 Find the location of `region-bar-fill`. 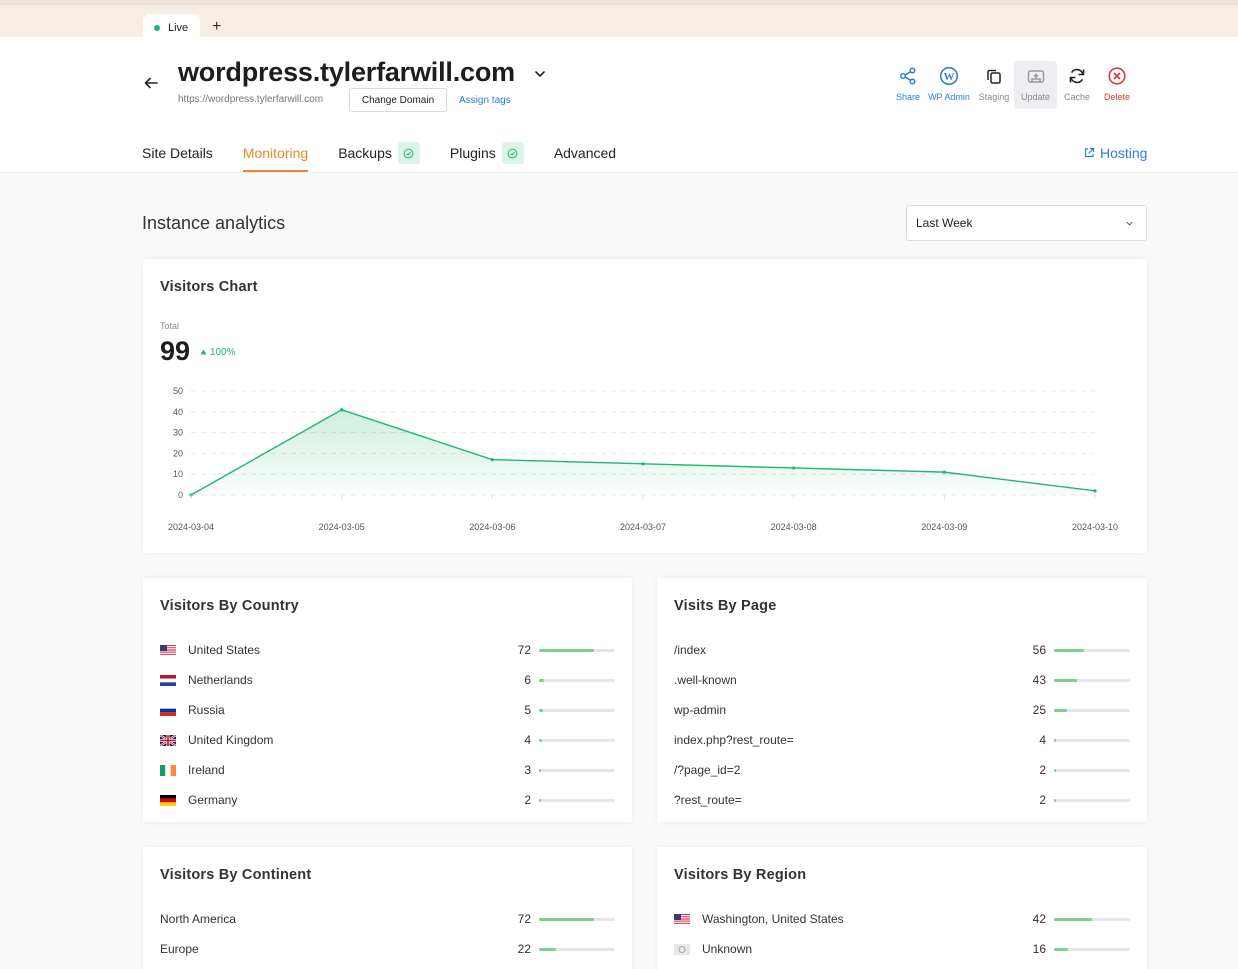

region-bar-fill is located at coordinates (1073, 919).